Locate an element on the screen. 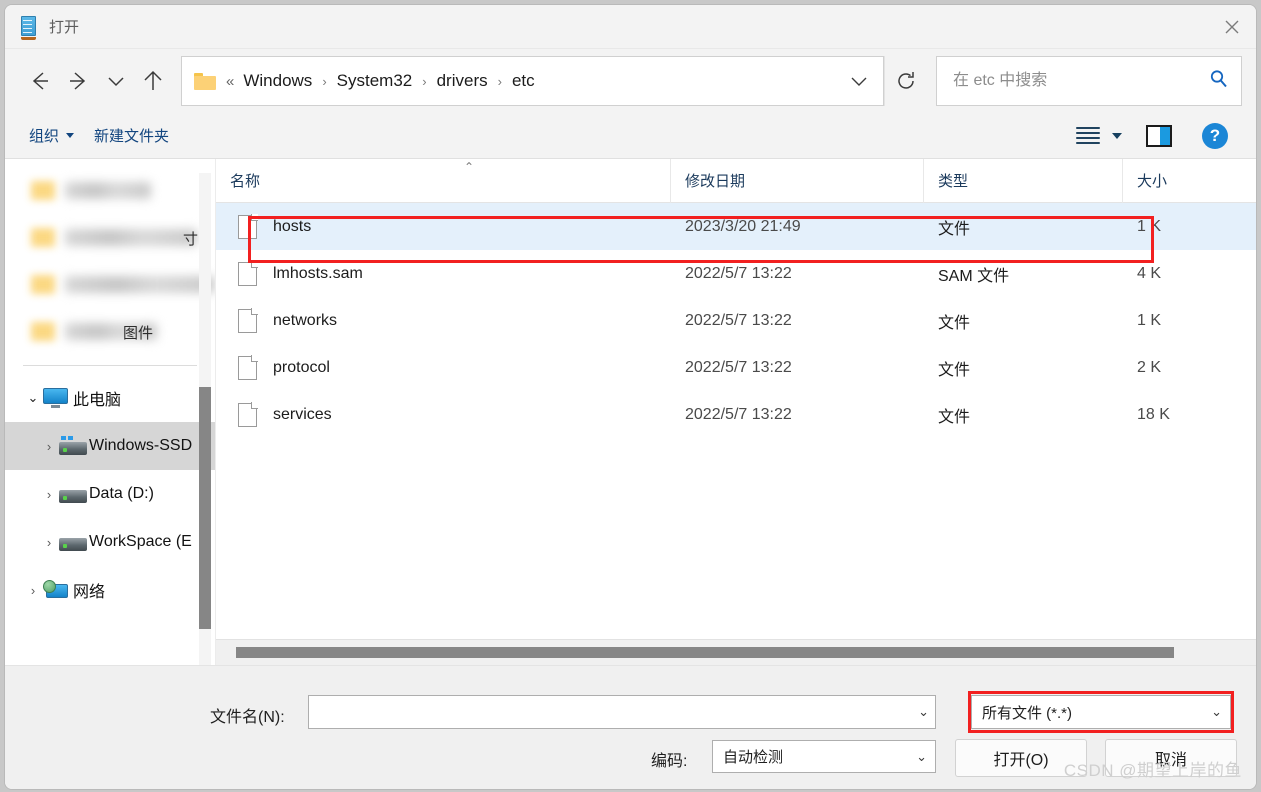 The image size is (1261, 792). table-row: networks 2022/5/7 13:22 文件 1 K is located at coordinates (736, 320).